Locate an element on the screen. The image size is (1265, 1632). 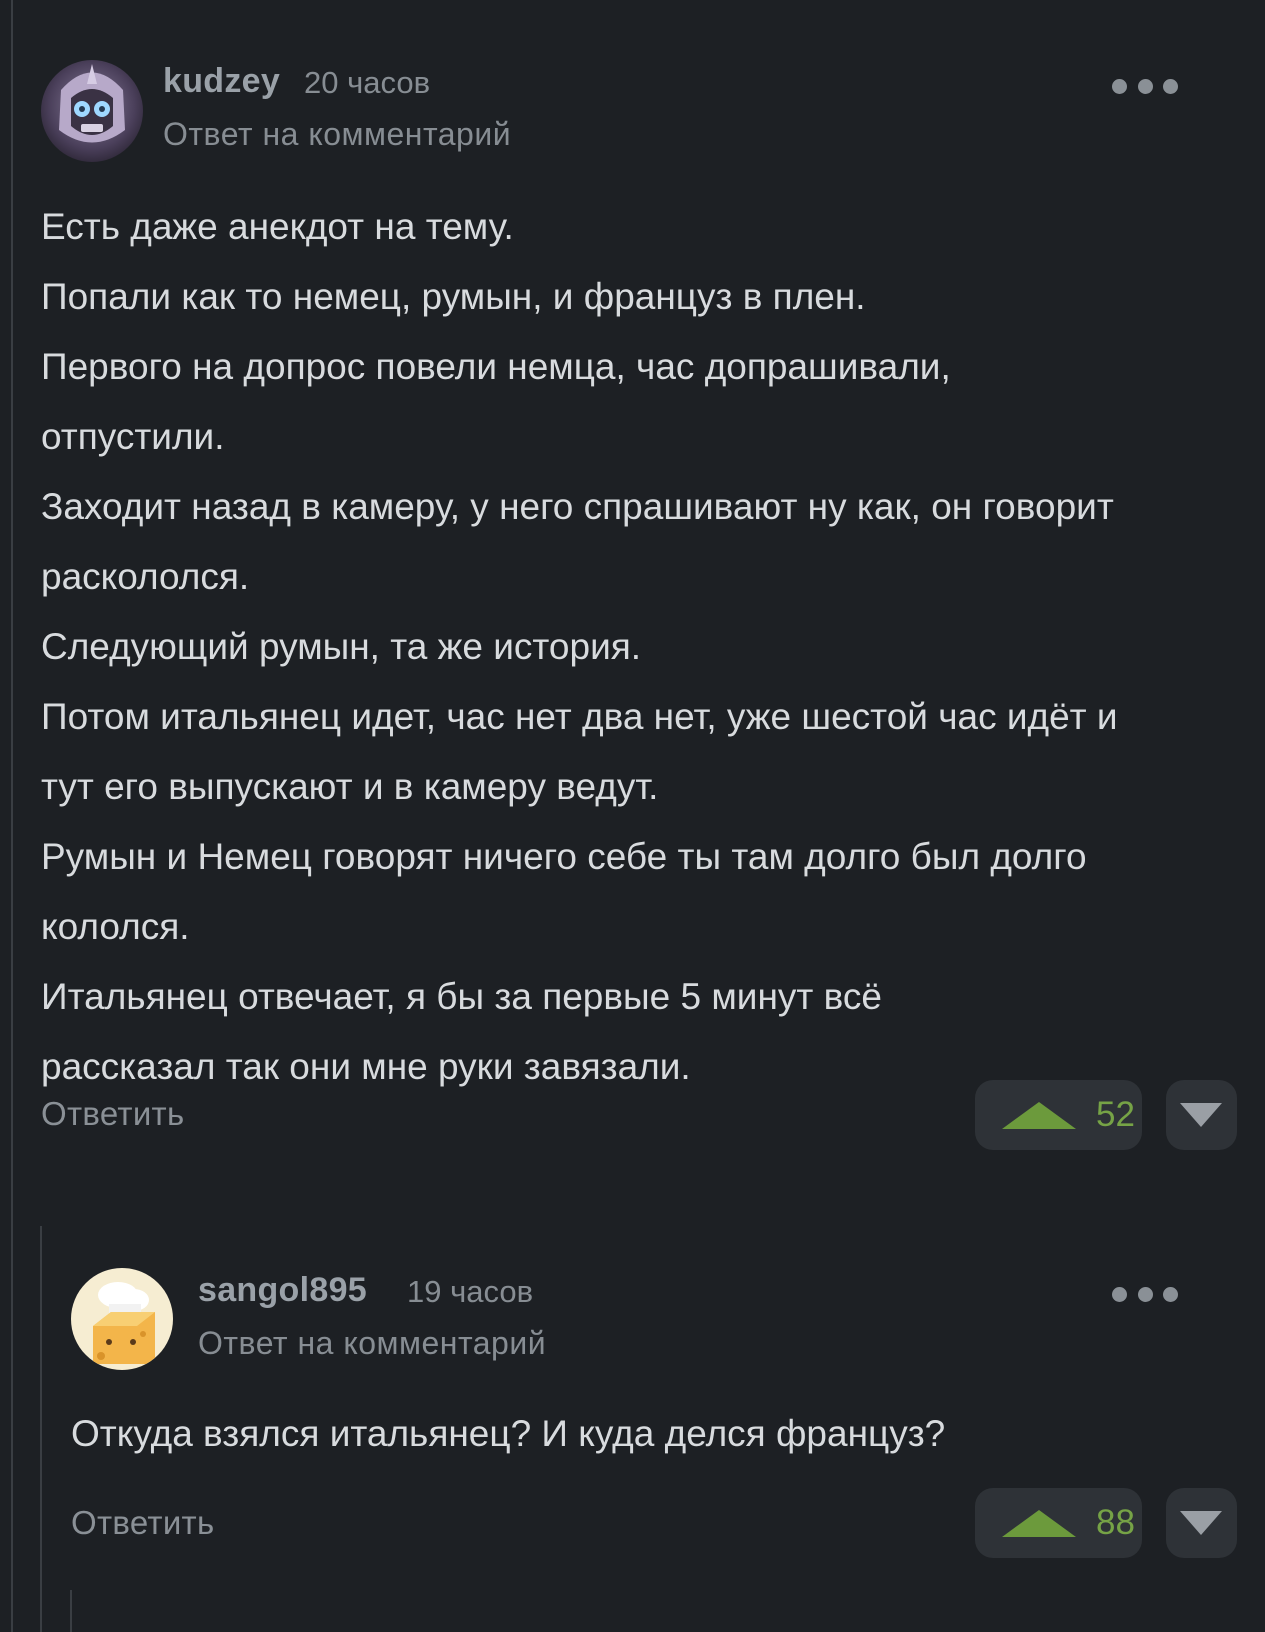
reply-button: Ответить is located at coordinates (142, 1523).